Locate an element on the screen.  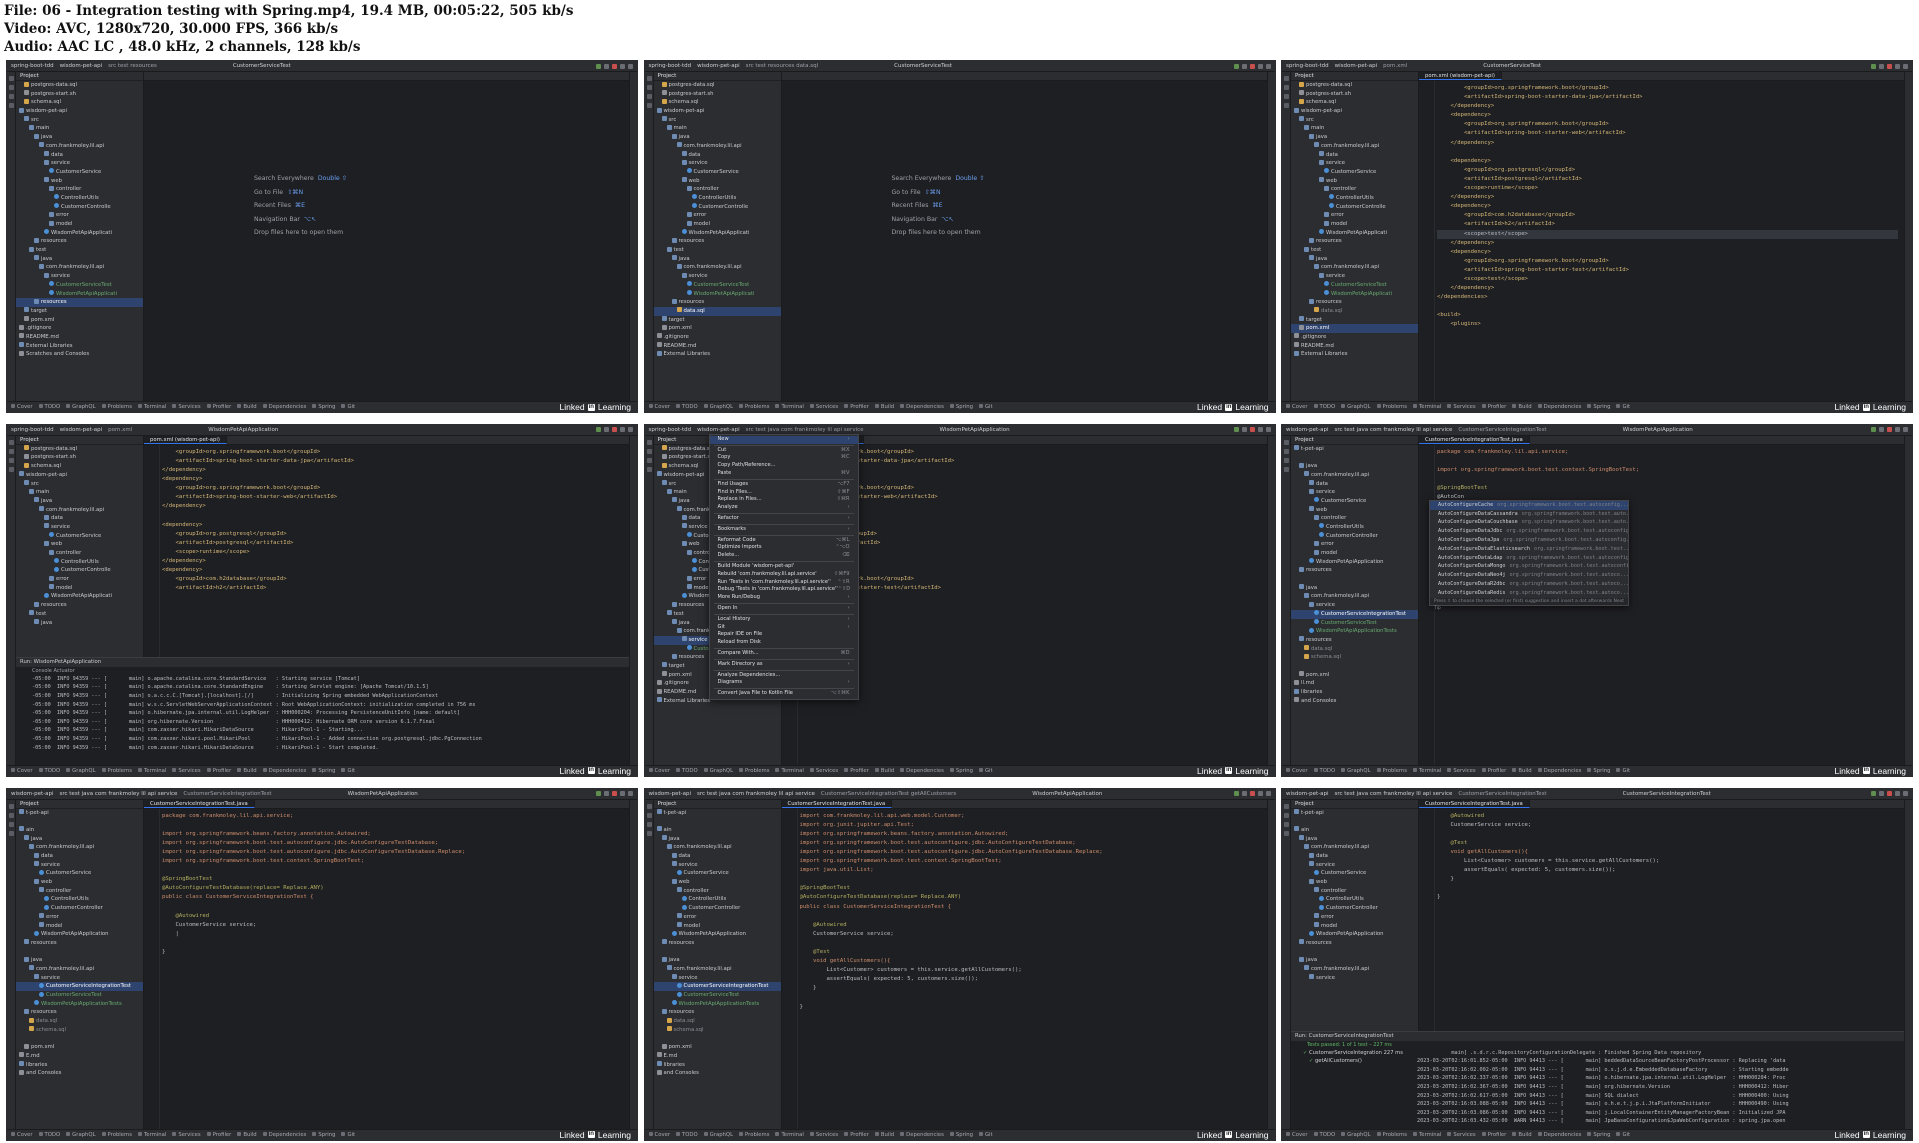
tree-item: t-pet-api is located at coordinates (1354, 449).